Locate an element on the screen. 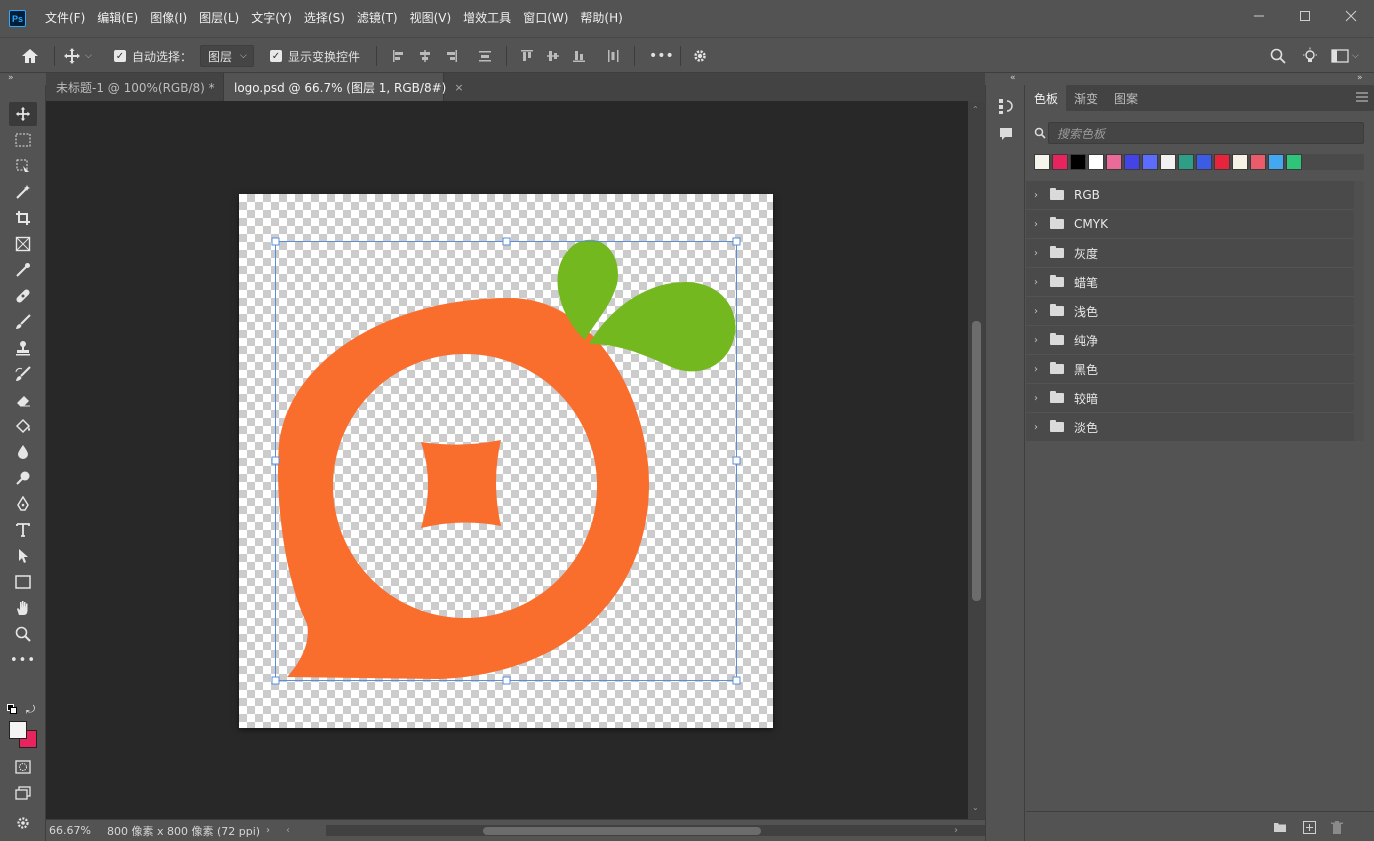 The height and width of the screenshot is (841, 1374). swatch-group-darker: › 较暗 is located at coordinates (1190, 398).